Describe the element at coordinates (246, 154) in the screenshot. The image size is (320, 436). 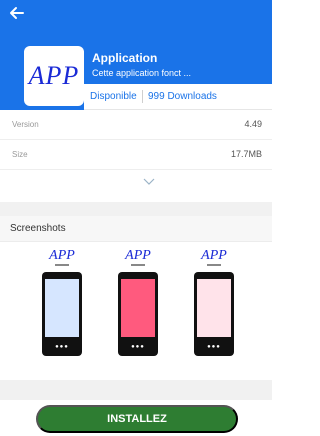
I see `info-value: 17.7MB` at that location.